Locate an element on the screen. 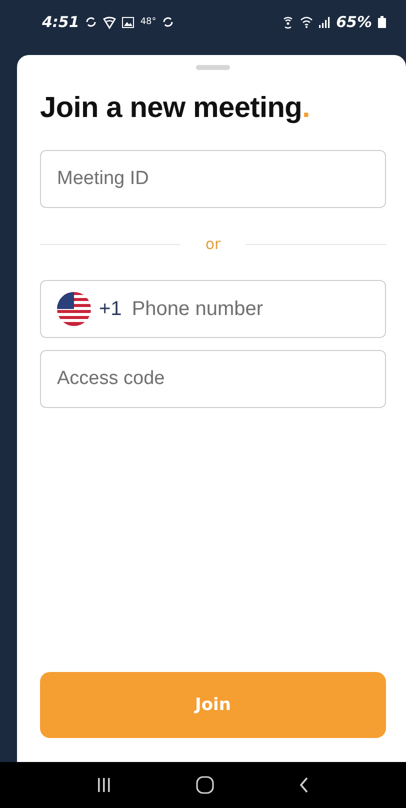 The width and height of the screenshot is (406, 808). phone-number-field: +1 Phone number is located at coordinates (213, 309).